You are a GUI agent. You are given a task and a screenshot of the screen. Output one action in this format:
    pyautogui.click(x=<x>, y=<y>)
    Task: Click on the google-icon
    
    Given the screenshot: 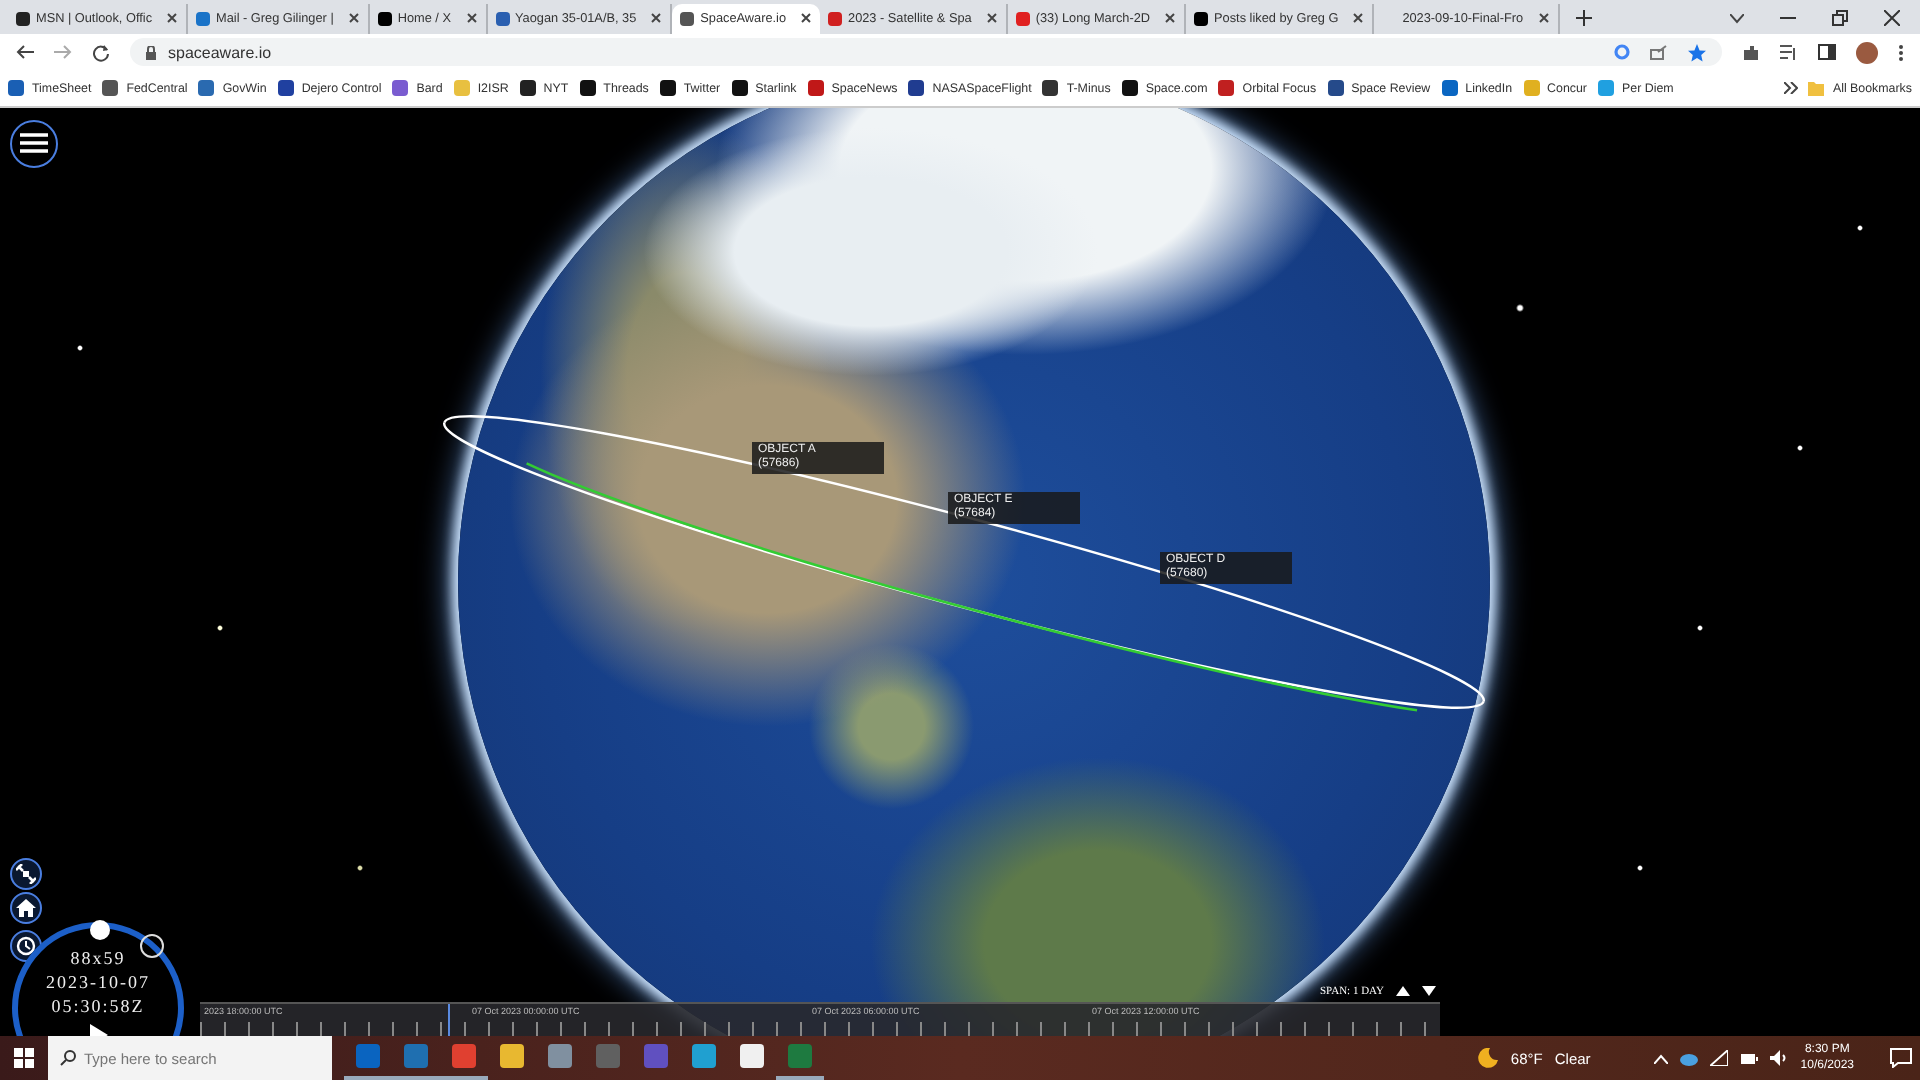 What is the action you would take?
    pyautogui.click(x=1622, y=52)
    